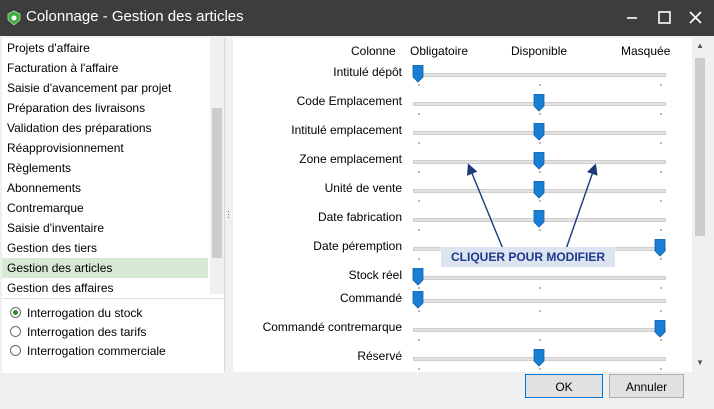 The width and height of the screenshot is (714, 409). What do you see at coordinates (105, 148) in the screenshot?
I see `list-item: Réapprovisionnement` at bounding box center [105, 148].